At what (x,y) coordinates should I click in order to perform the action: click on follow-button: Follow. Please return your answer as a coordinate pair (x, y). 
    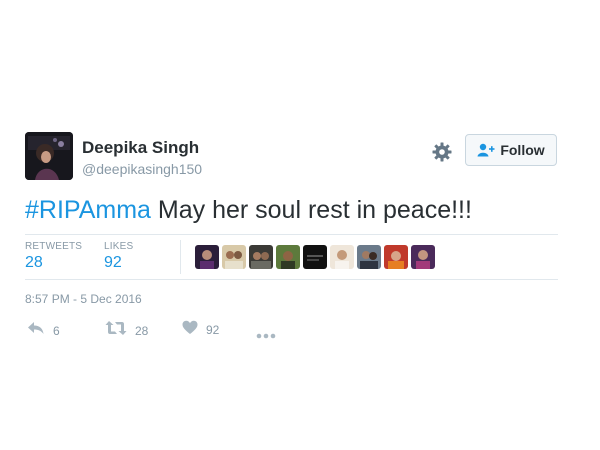
    Looking at the image, I should click on (511, 150).